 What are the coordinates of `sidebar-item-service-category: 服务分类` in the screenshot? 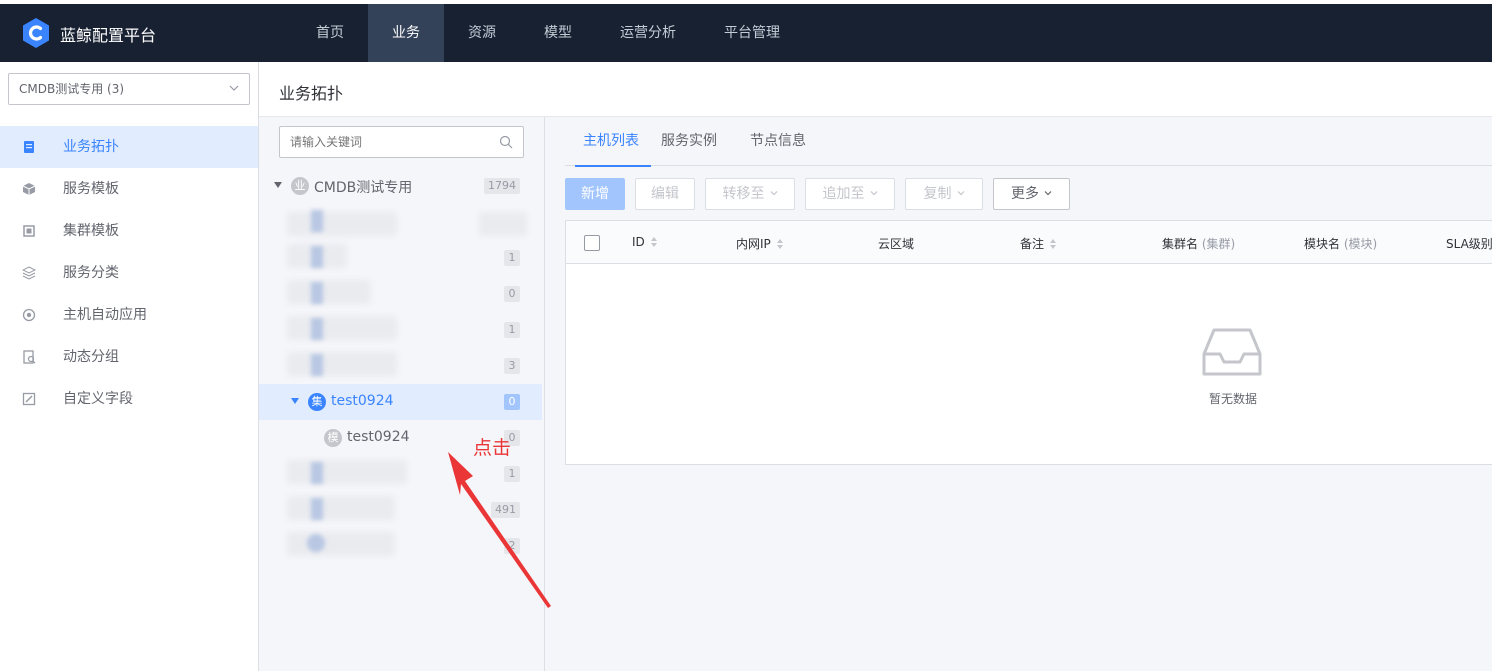 It's located at (129, 273).